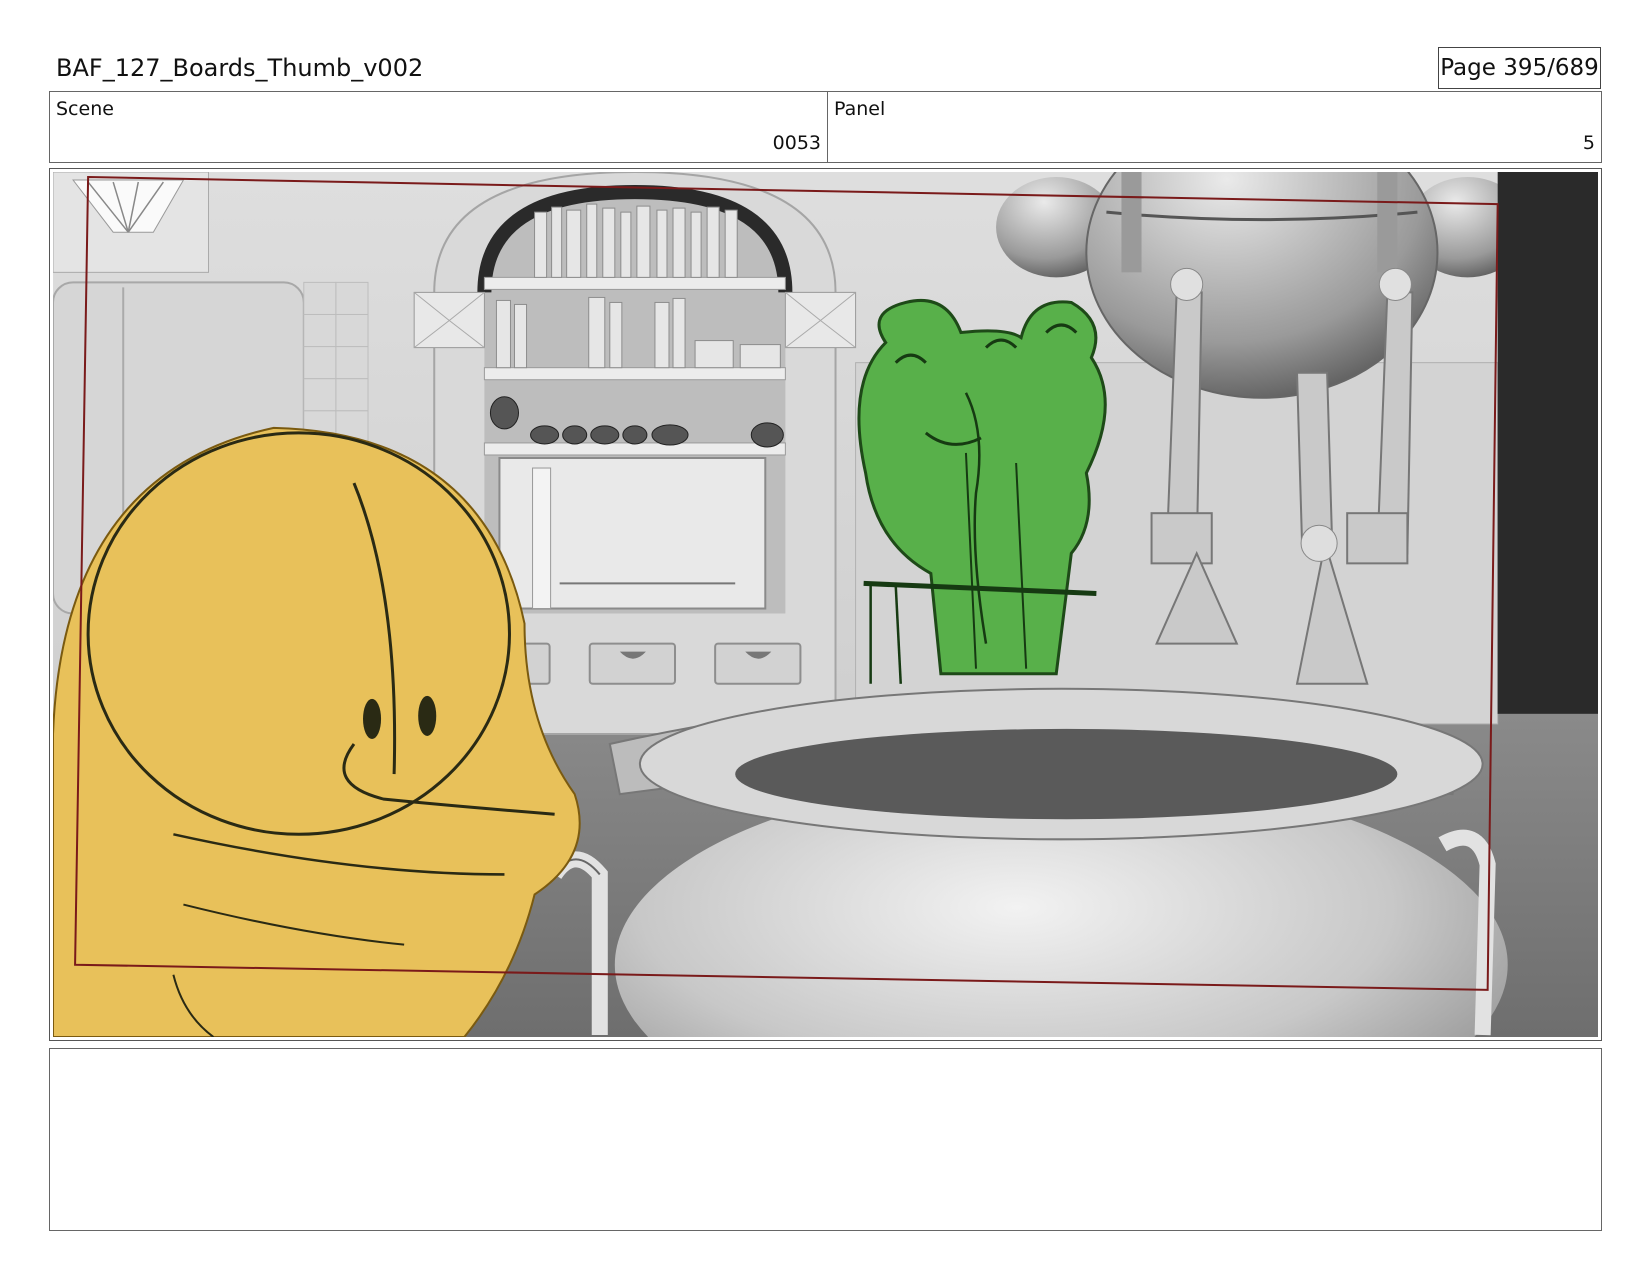  I want to click on page-number: Page 395/689, so click(1519, 68).